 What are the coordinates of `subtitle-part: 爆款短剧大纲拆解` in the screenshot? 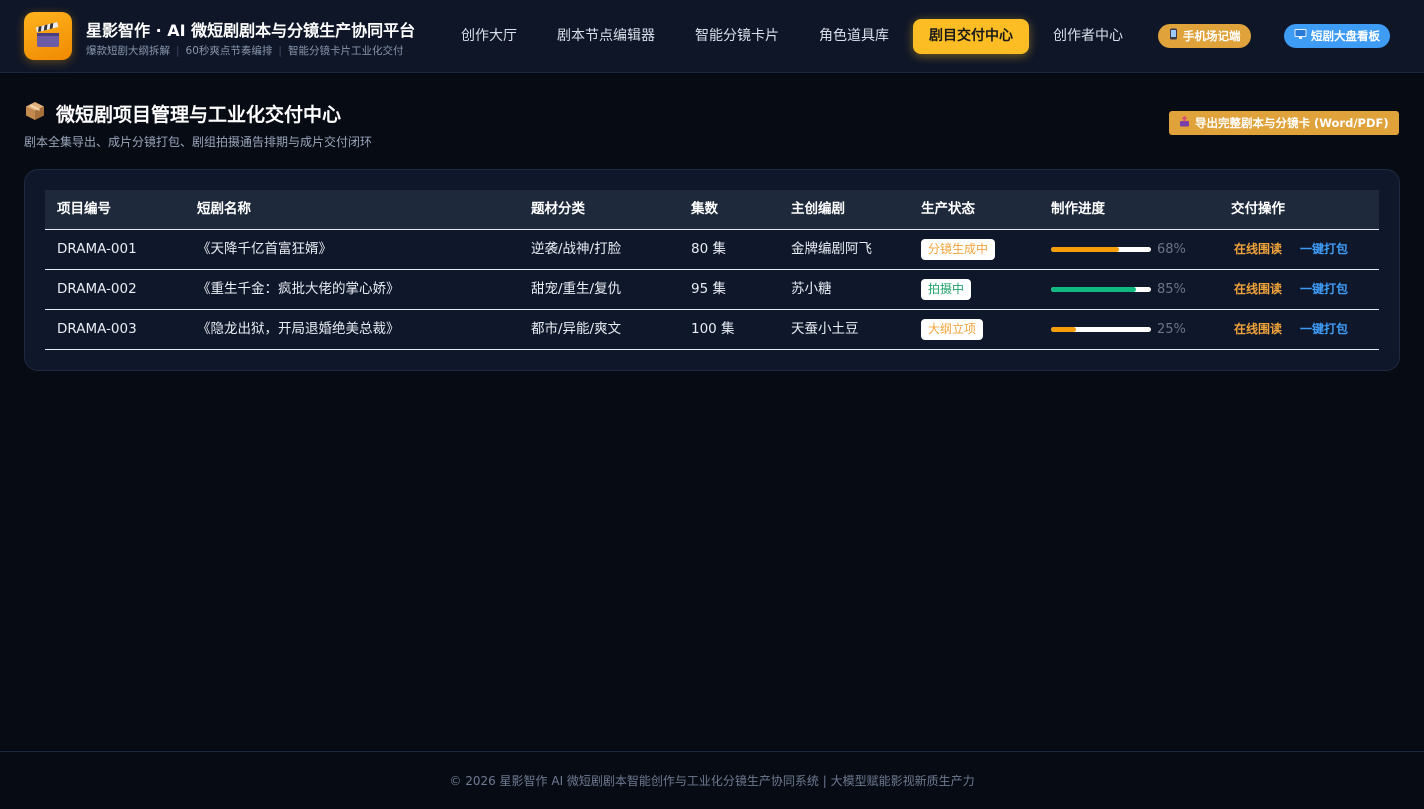 It's located at (128, 51).